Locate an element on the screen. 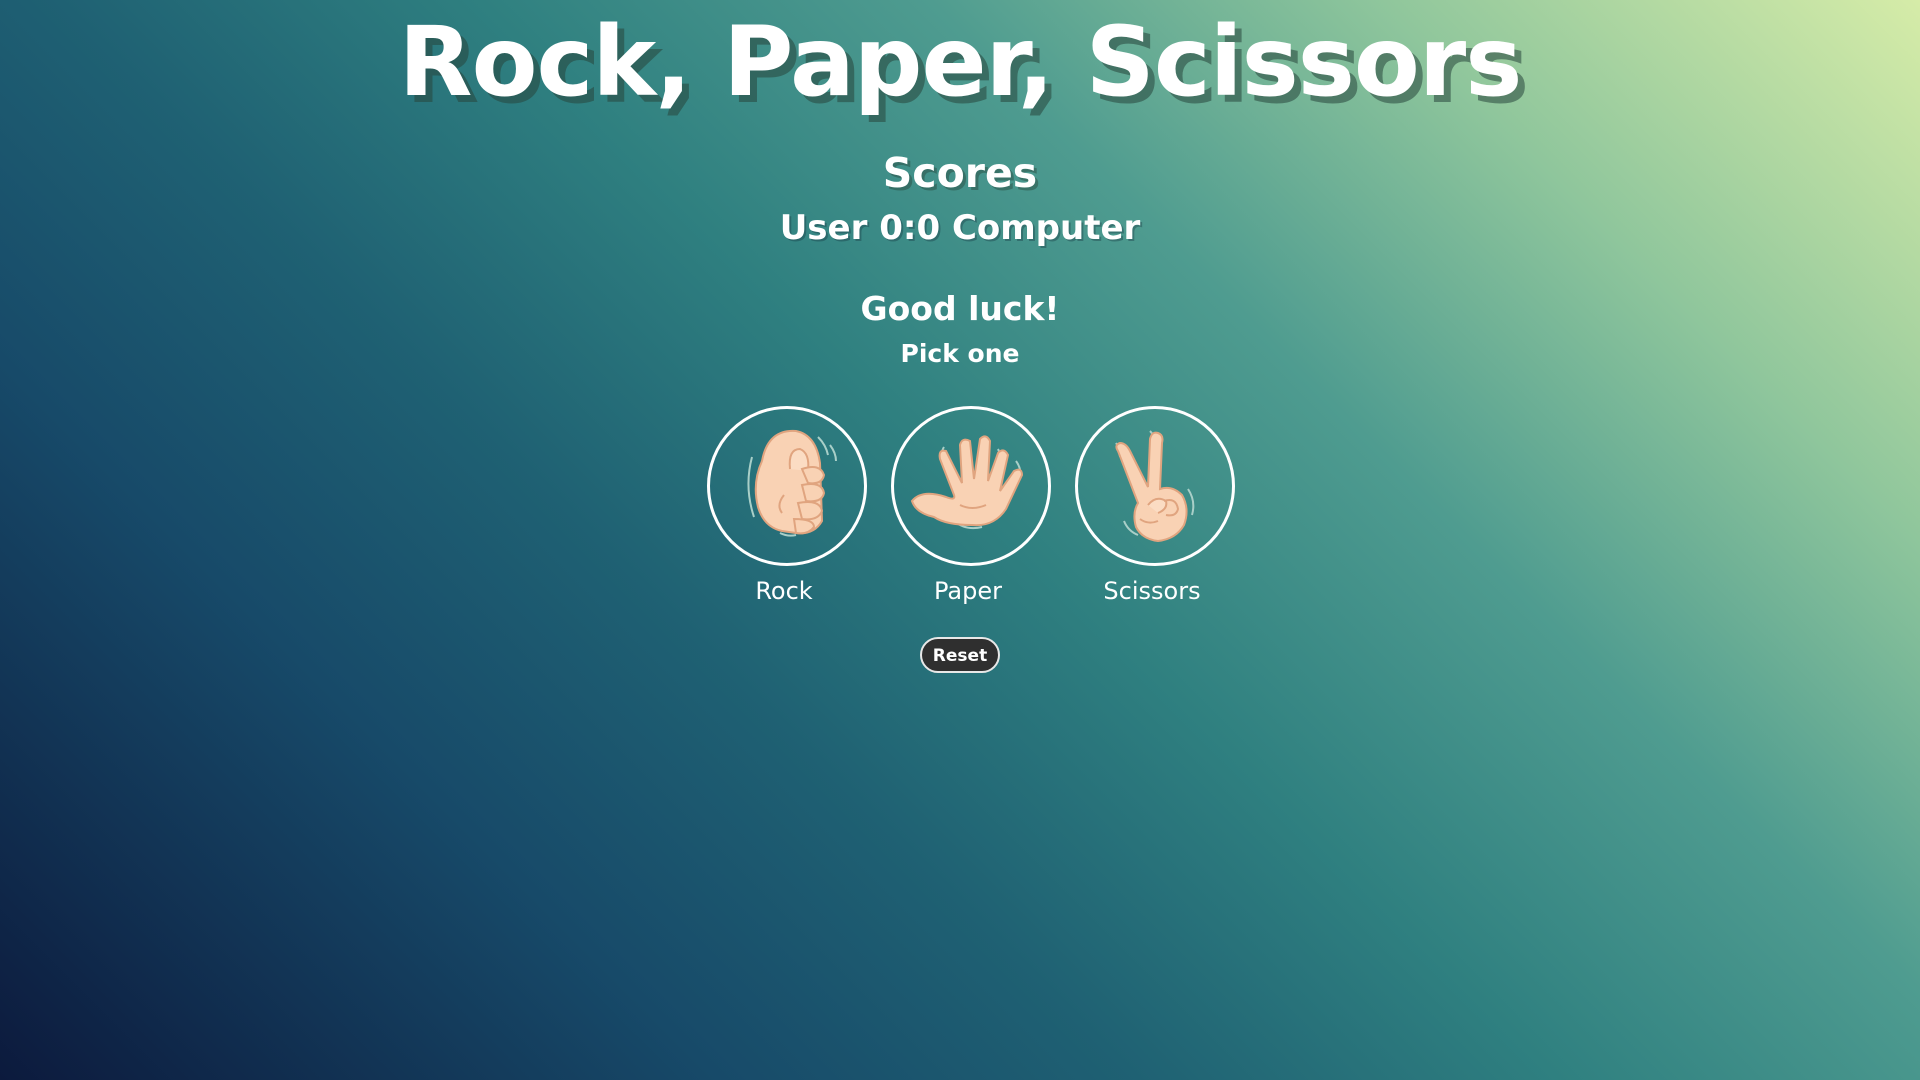 Image resolution: width=1920 pixels, height=1080 pixels. paper-choice: Paper is located at coordinates (970, 506).